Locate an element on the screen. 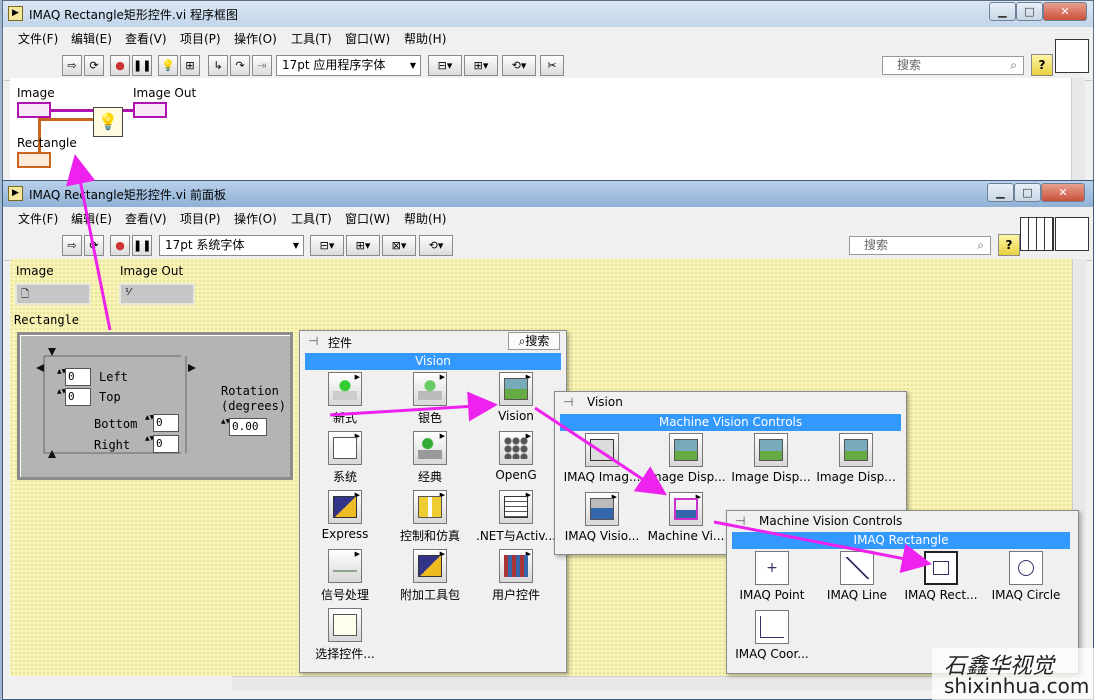 Image resolution: width=1094 pixels, height=700 pixels. arrow-to-machine-vision is located at coordinates (601, 451).